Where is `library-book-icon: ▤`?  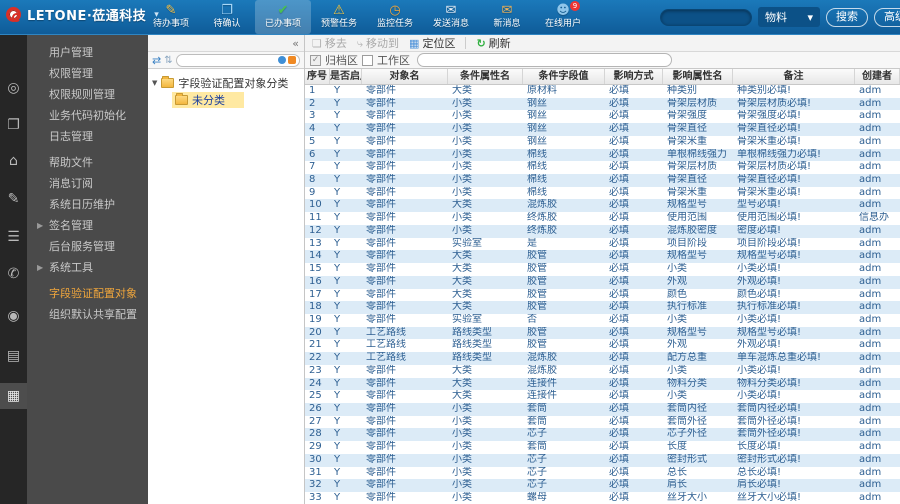
library-book-icon: ▤ is located at coordinates (13, 356).